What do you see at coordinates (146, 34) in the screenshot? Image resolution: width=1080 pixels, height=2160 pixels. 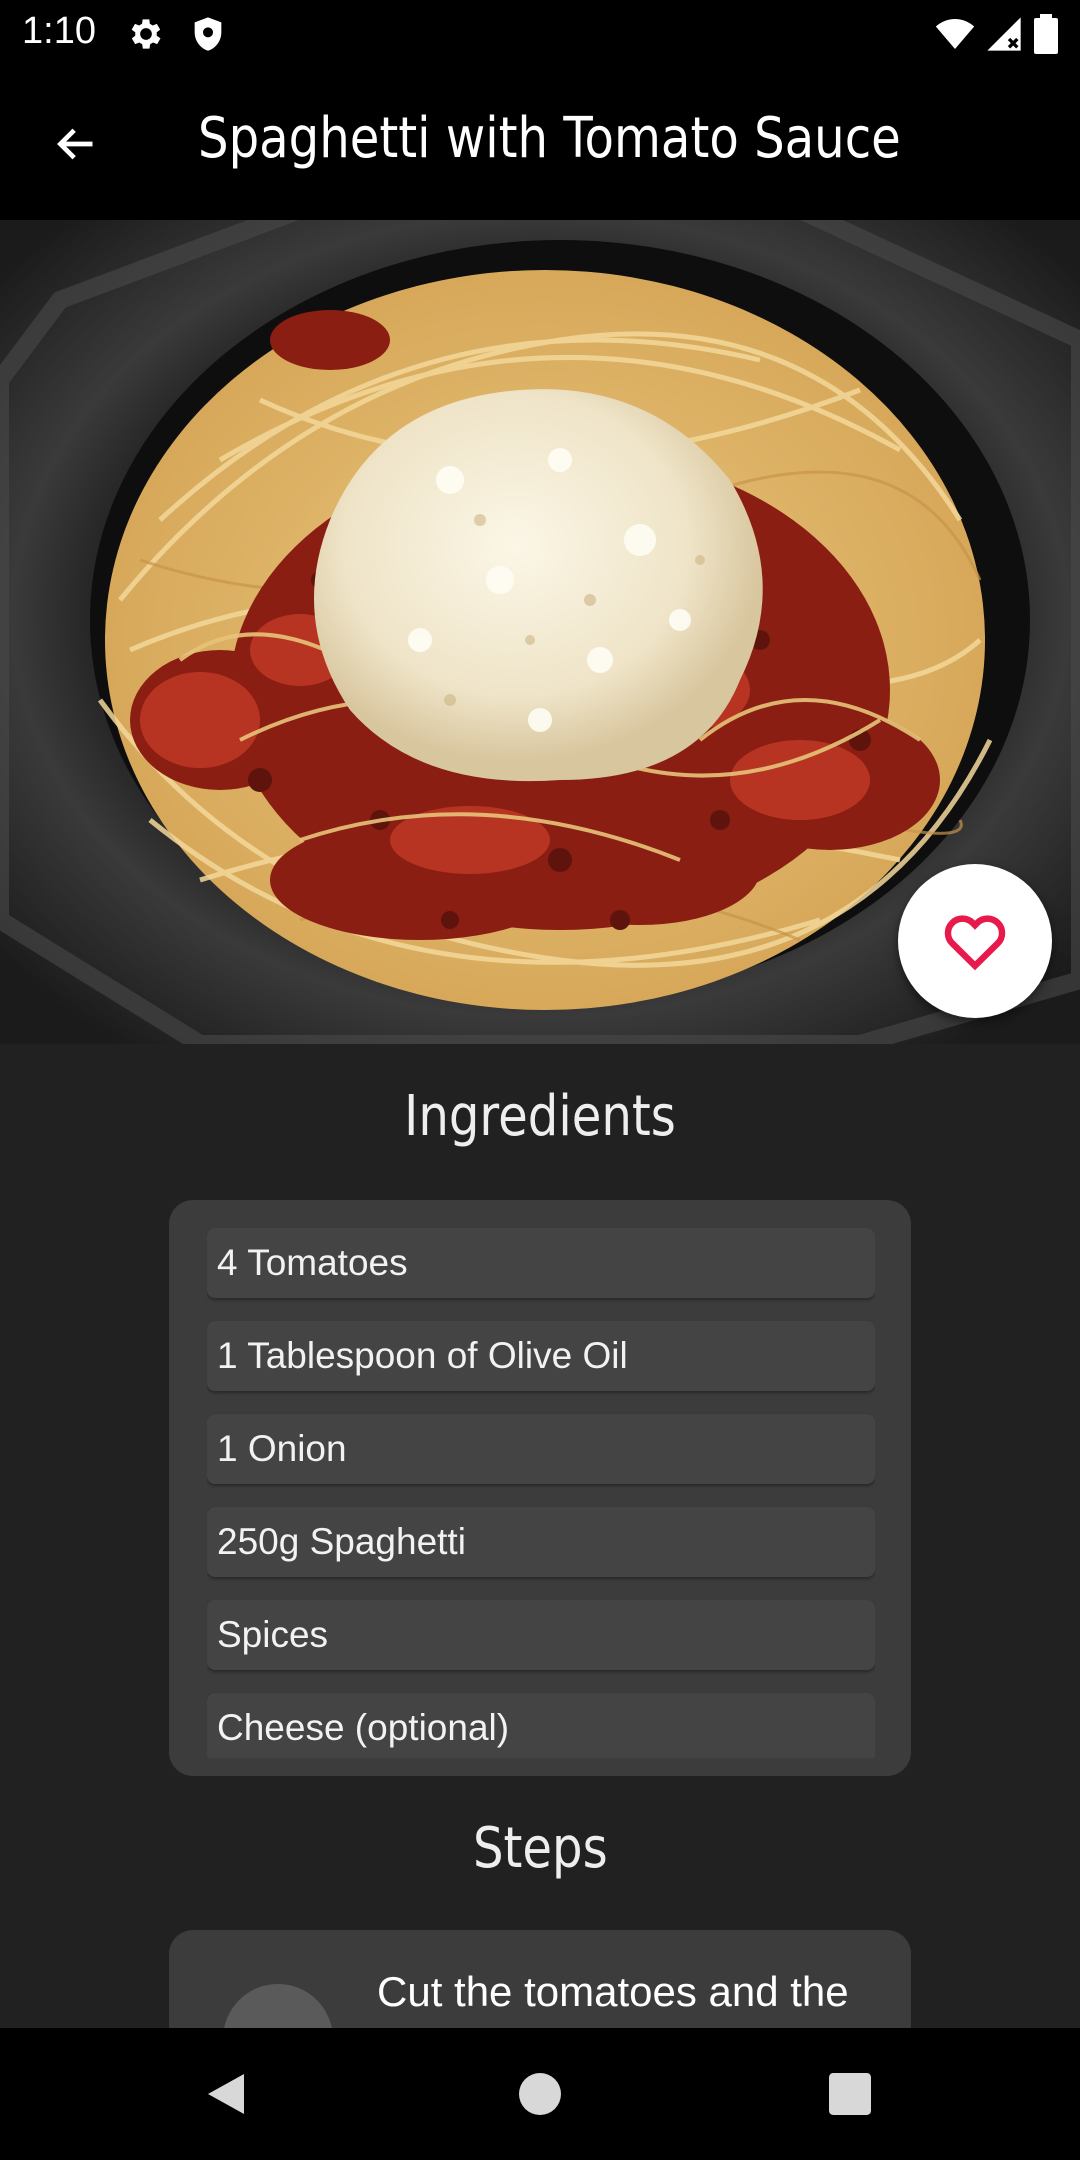 I see `gear-icon` at bounding box center [146, 34].